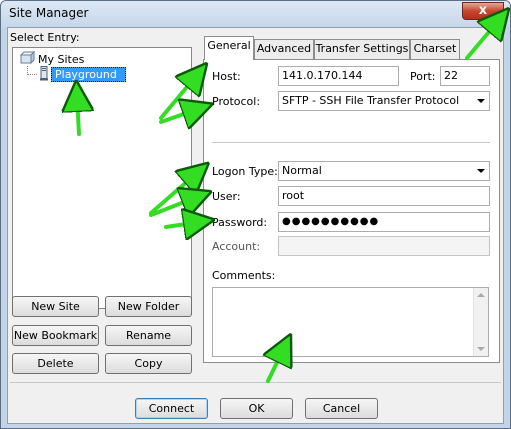 The height and width of the screenshot is (429, 511). I want to click on ok-button: OK, so click(256, 408).